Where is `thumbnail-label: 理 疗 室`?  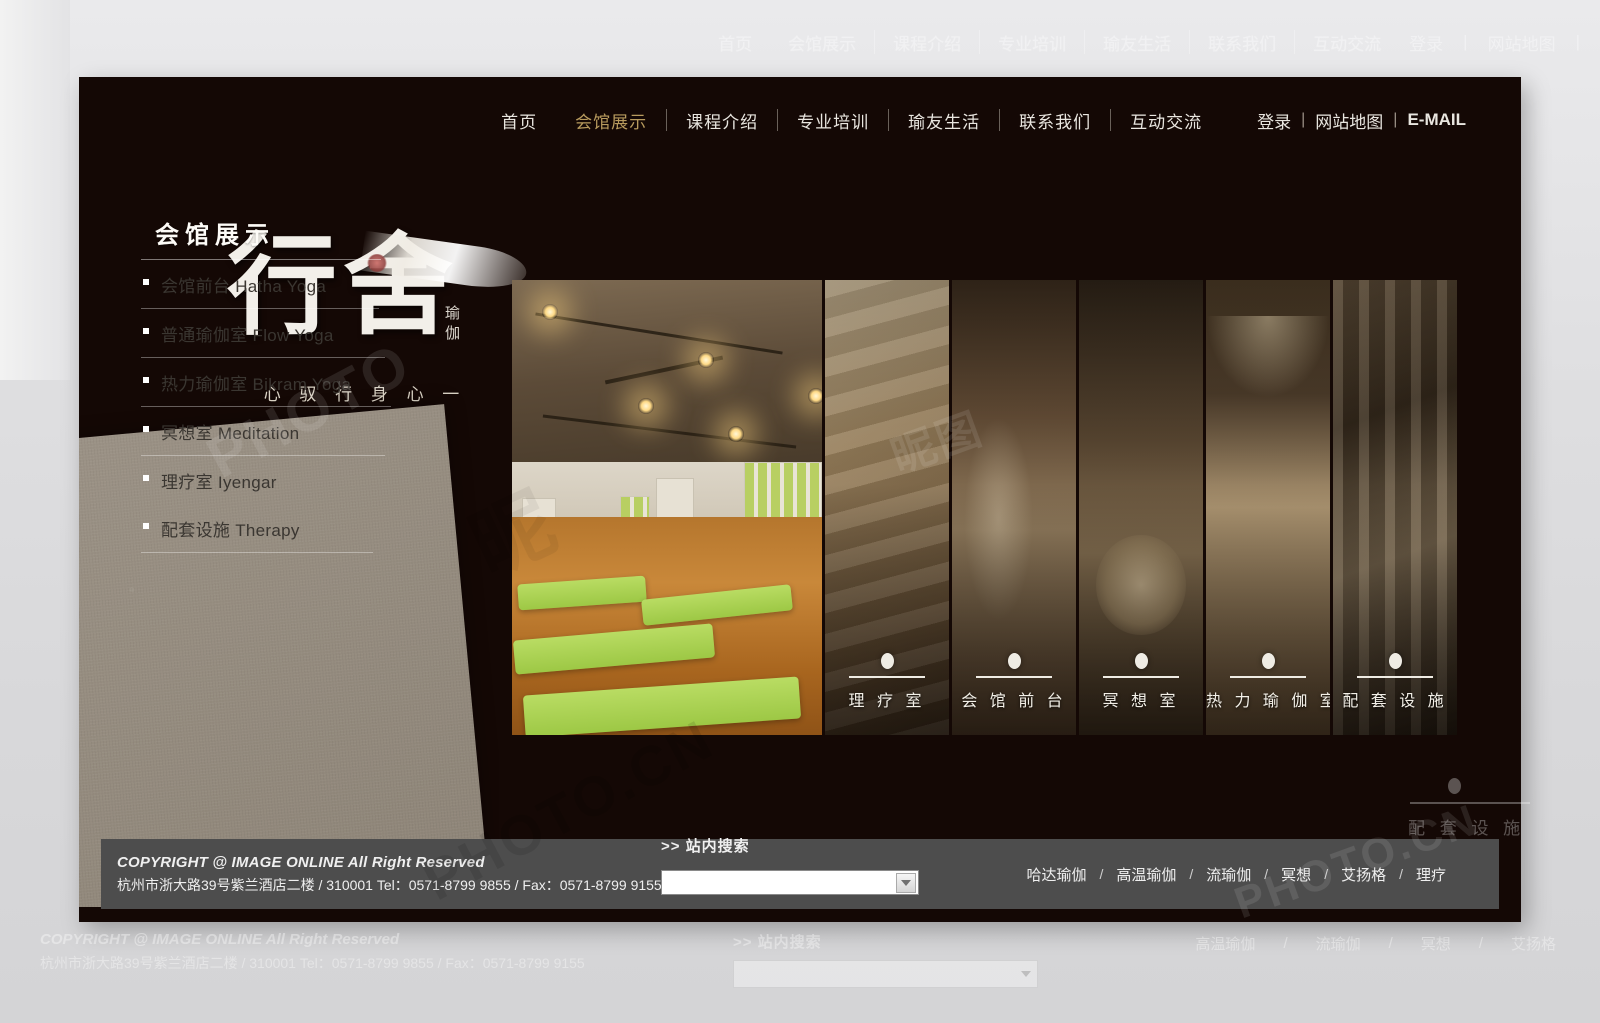
thumbnail-label: 理 疗 室 is located at coordinates (887, 701).